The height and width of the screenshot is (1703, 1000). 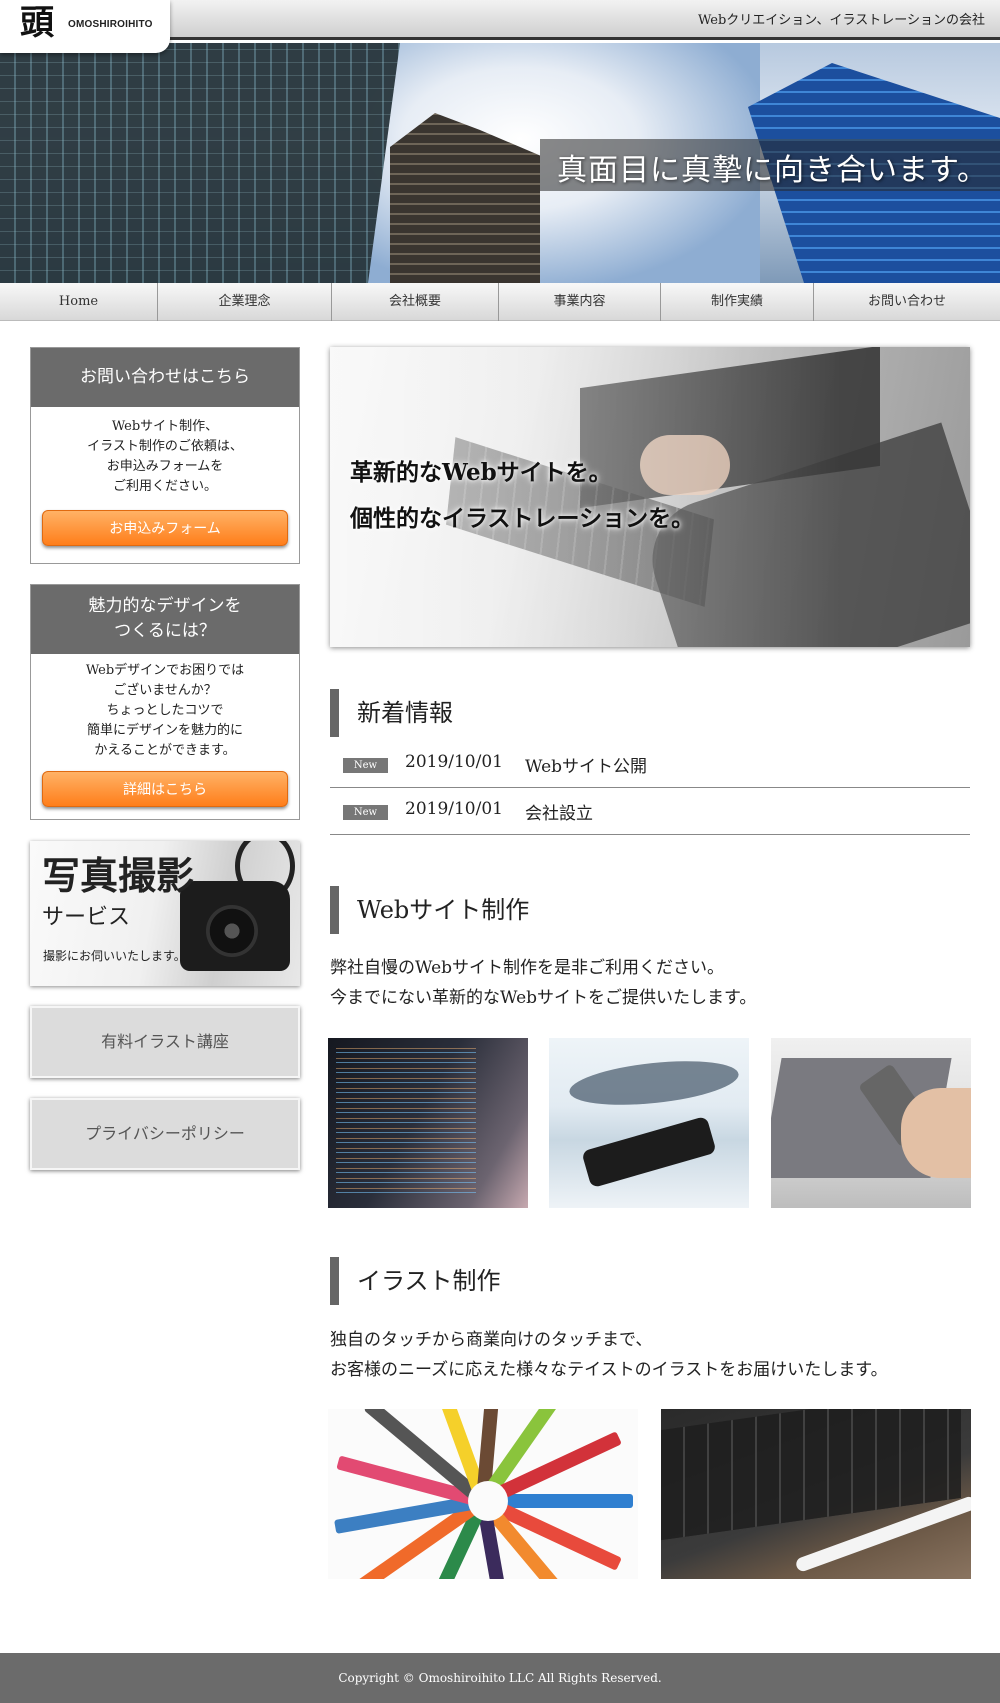 I want to click on sidebar-contact-line: Webサイト制作、, so click(x=165, y=426).